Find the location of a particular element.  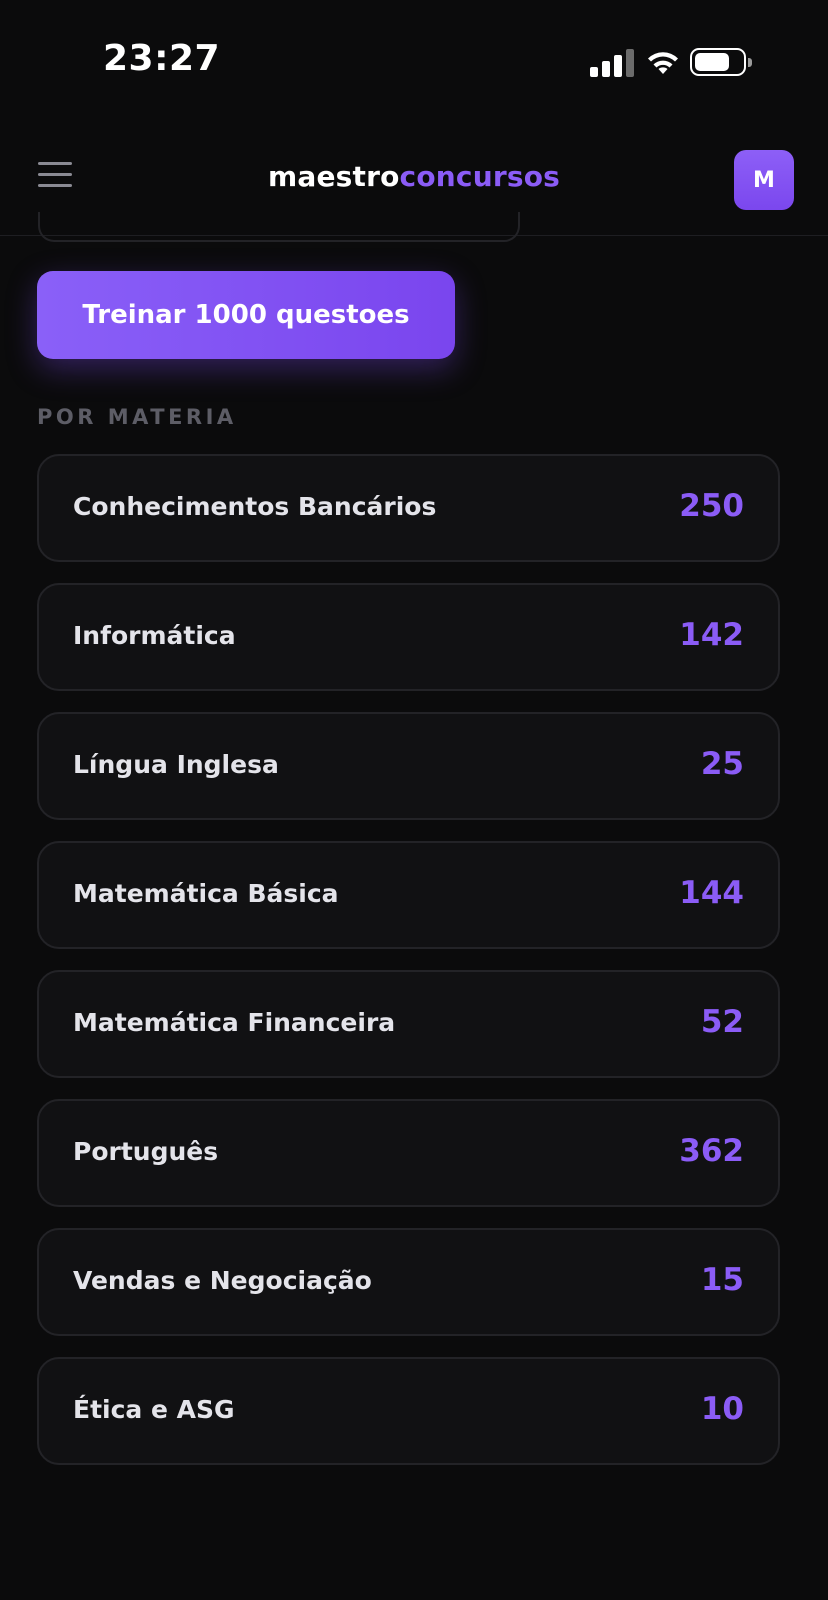

subject-item: Conhecimentos Bancários 250 is located at coordinates (408, 508).